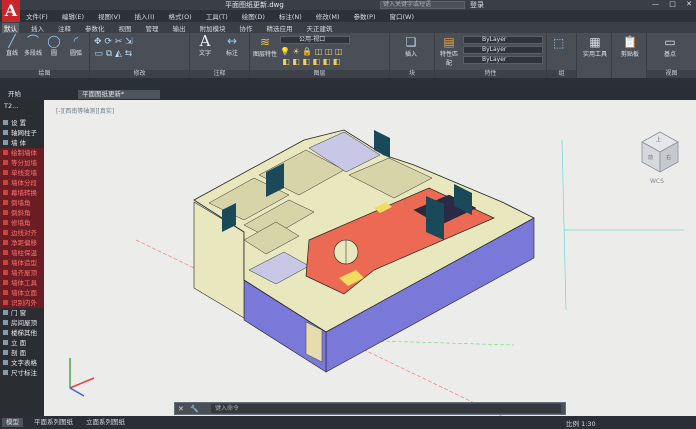  Describe the element at coordinates (14, 94) in the screenshot. I see `tab-start: 开始` at that location.